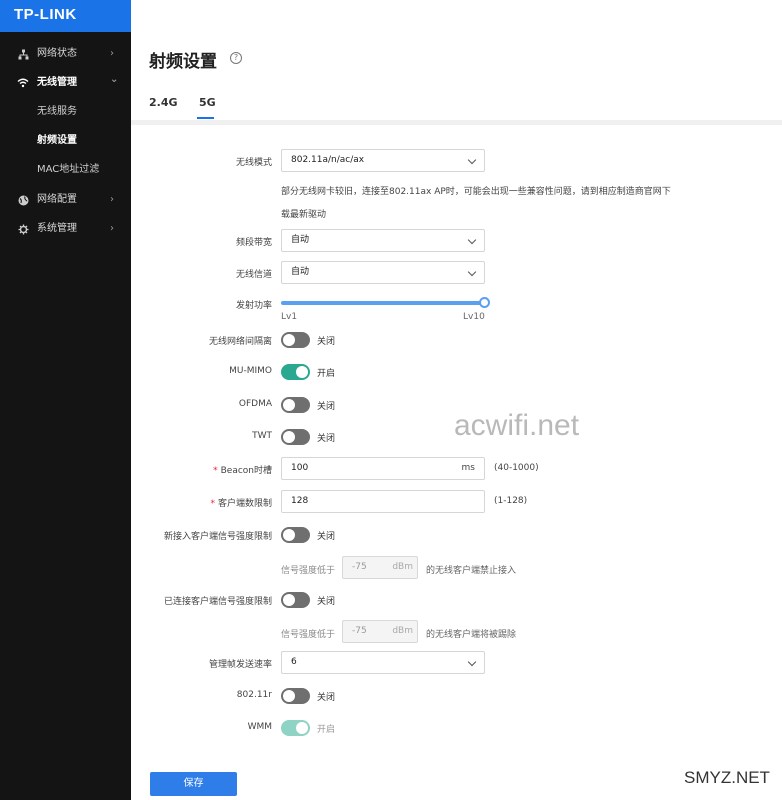  I want to click on connected-client-signal-value: -75, so click(359, 631).